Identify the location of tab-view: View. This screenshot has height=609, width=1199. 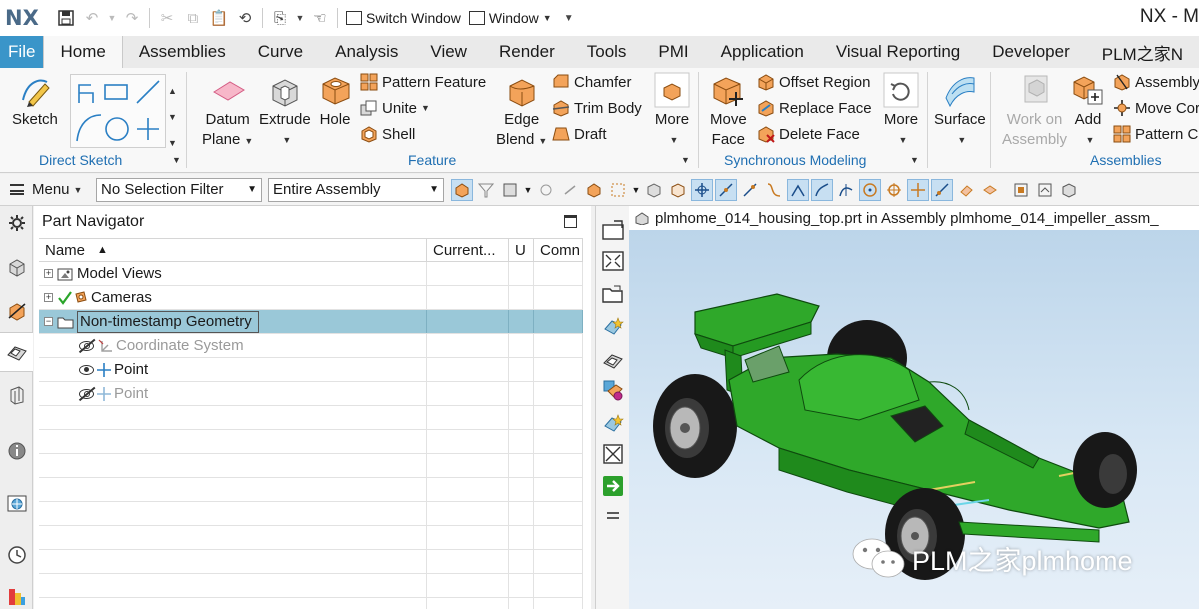
(448, 52).